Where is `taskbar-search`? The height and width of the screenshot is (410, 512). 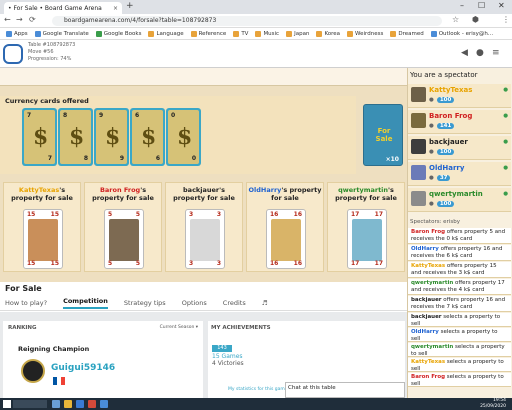 taskbar-search is located at coordinates (30, 404).